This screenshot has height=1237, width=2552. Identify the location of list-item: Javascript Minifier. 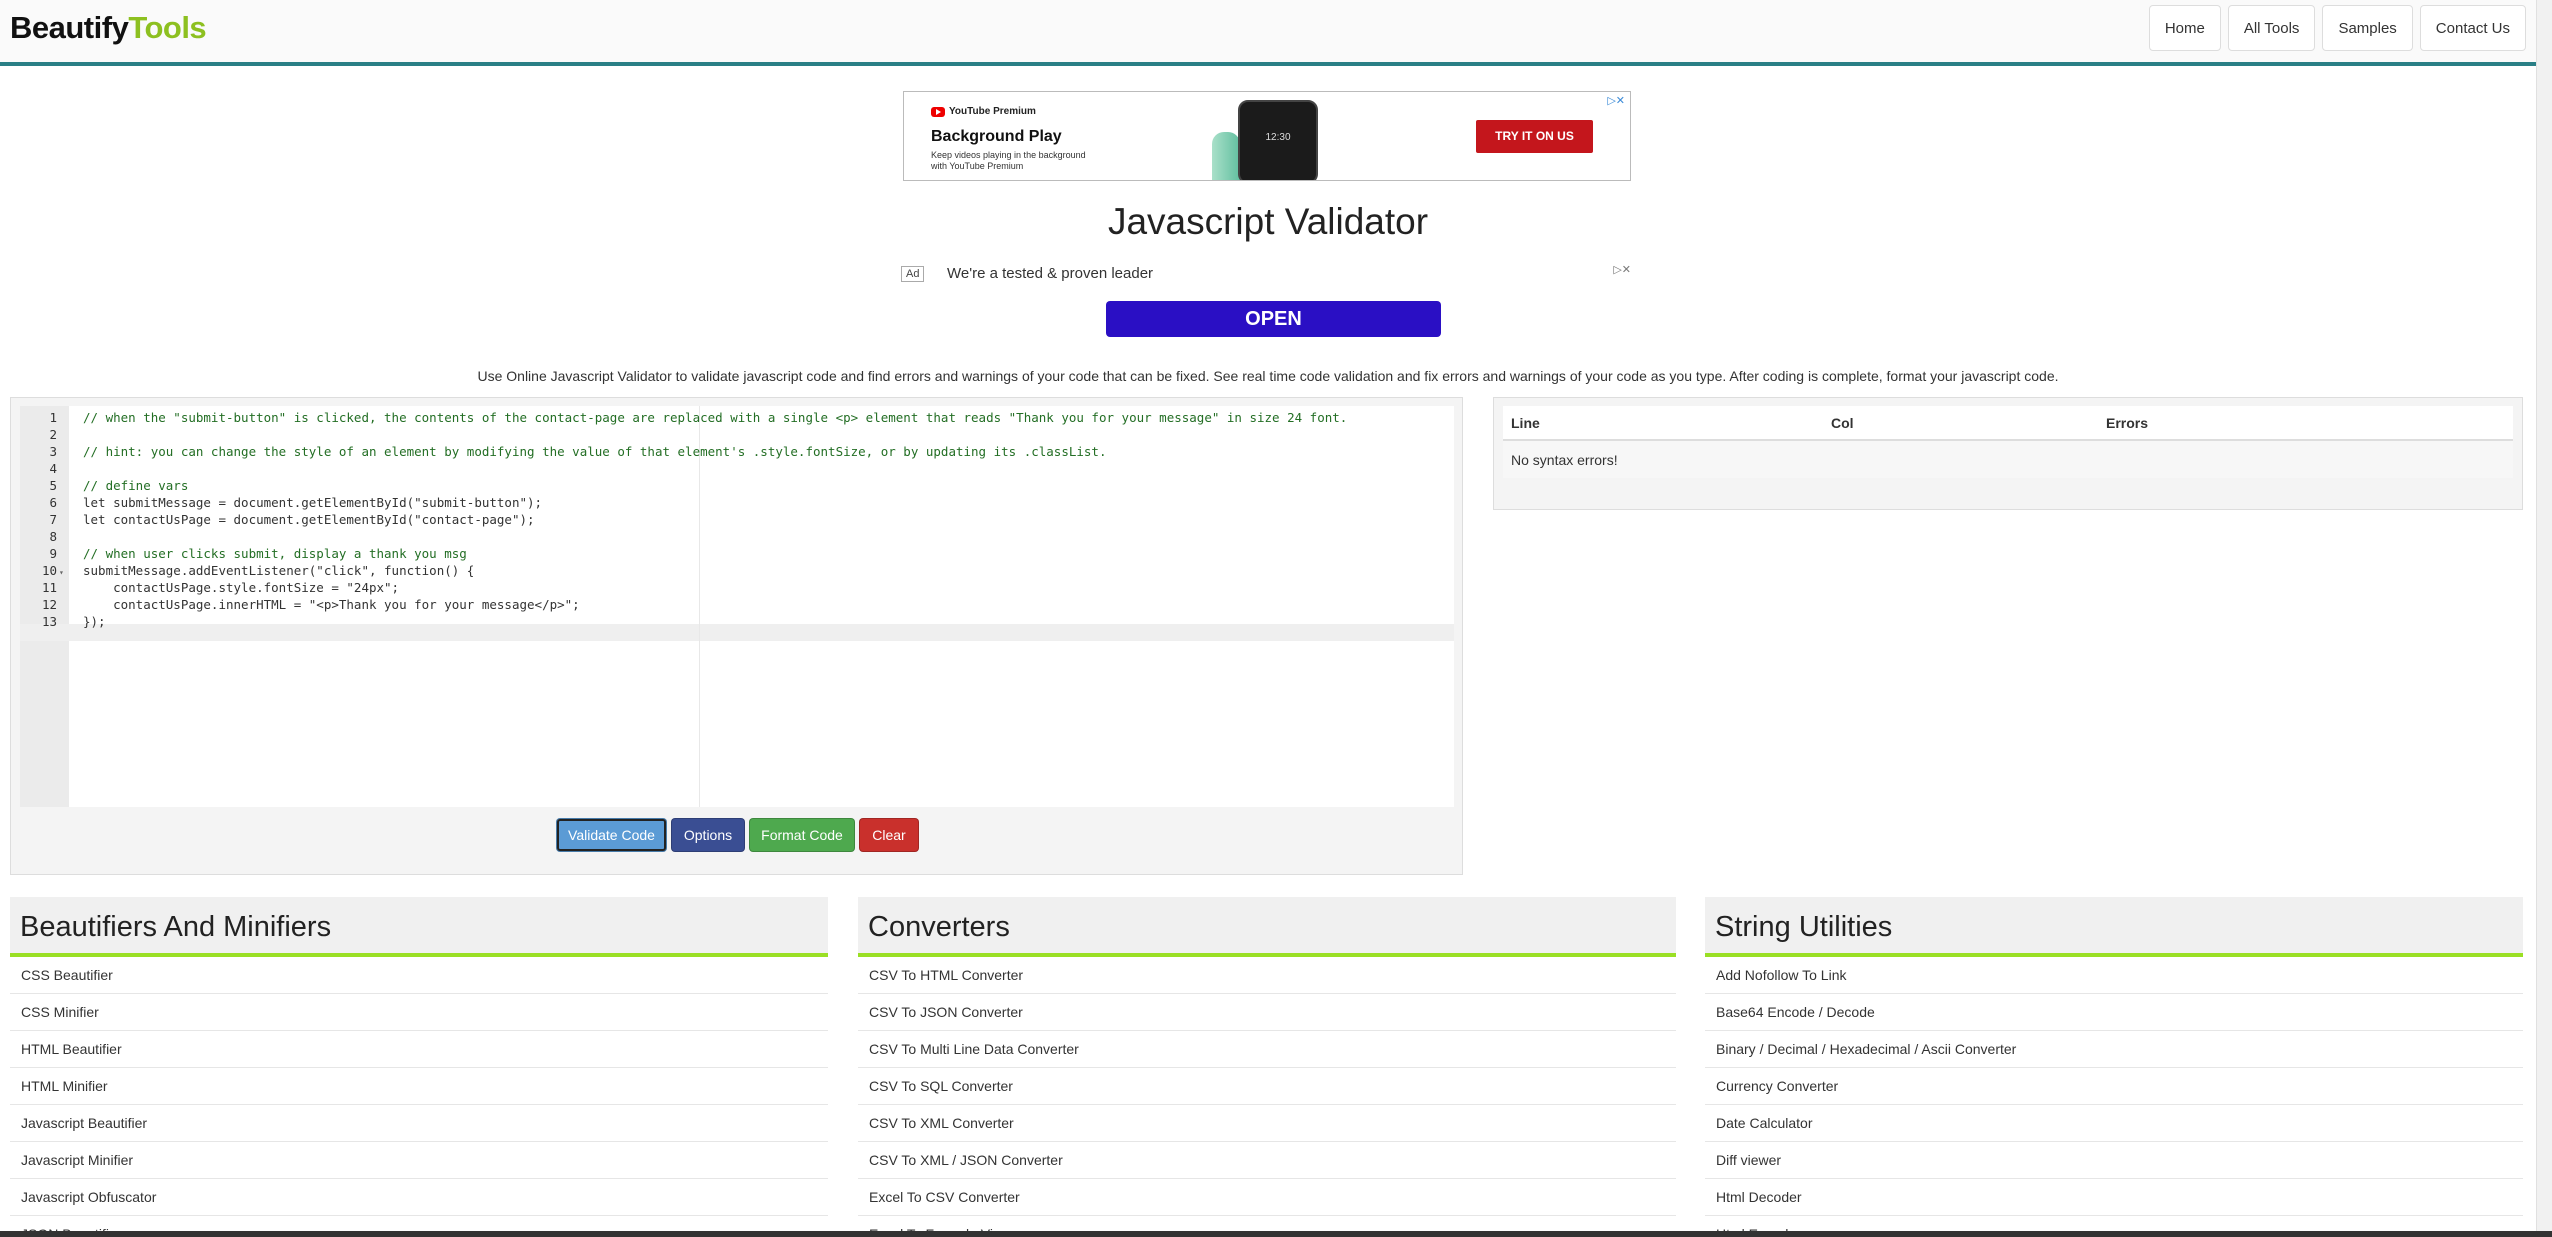
(419, 1160).